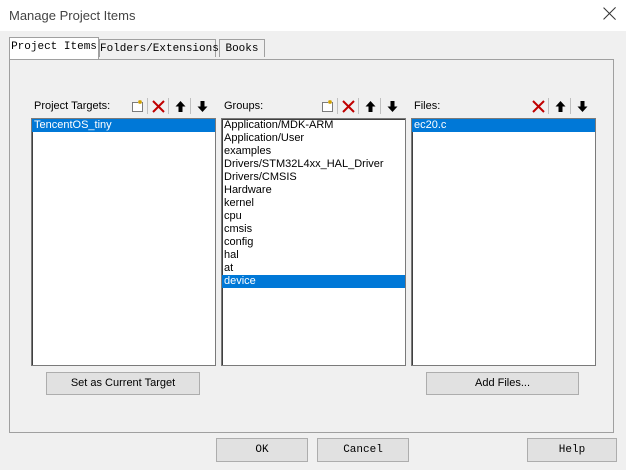 The width and height of the screenshot is (626, 470). Describe the element at coordinates (313, 229) in the screenshot. I see `list-item: cmsis` at that location.